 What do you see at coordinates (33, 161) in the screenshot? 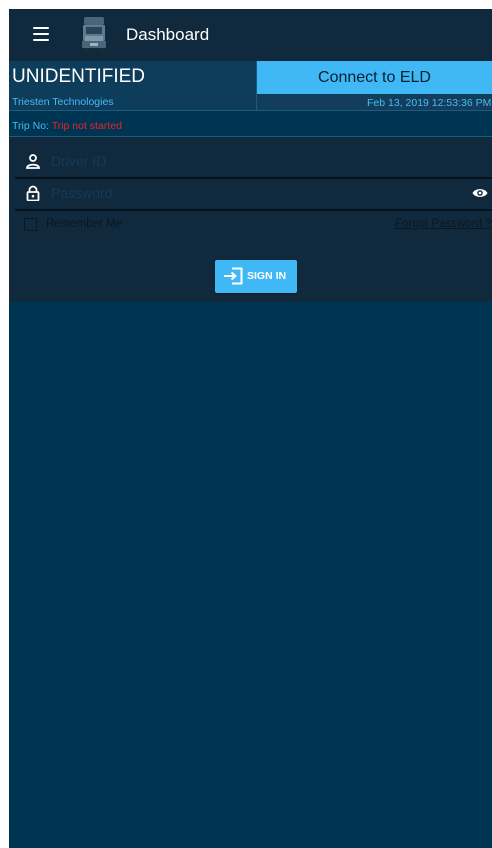
I see `person-icon` at bounding box center [33, 161].